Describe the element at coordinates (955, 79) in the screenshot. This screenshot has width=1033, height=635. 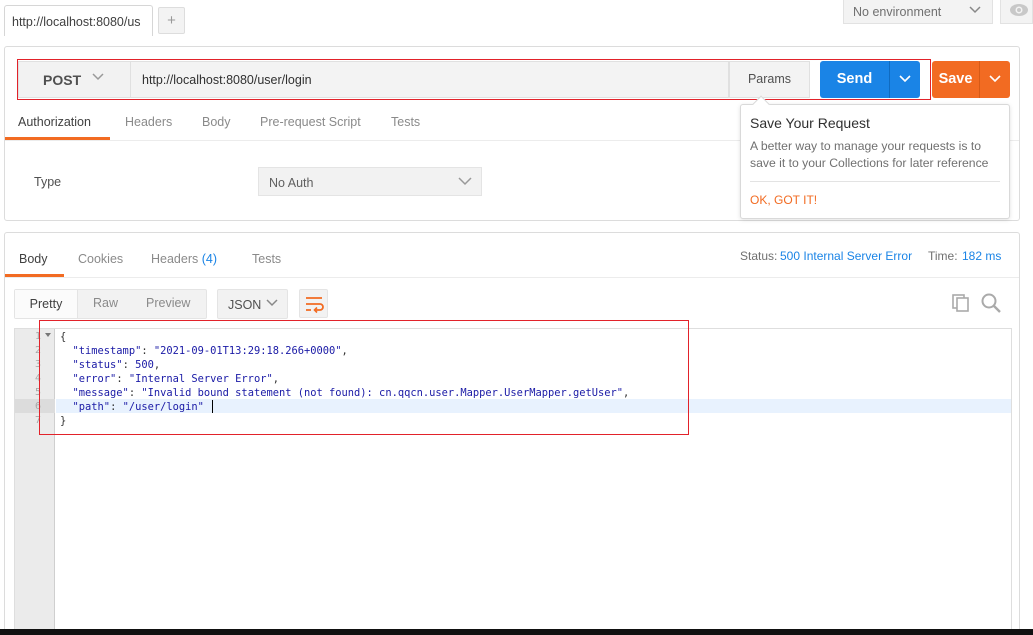
I see `save-button: Save` at that location.